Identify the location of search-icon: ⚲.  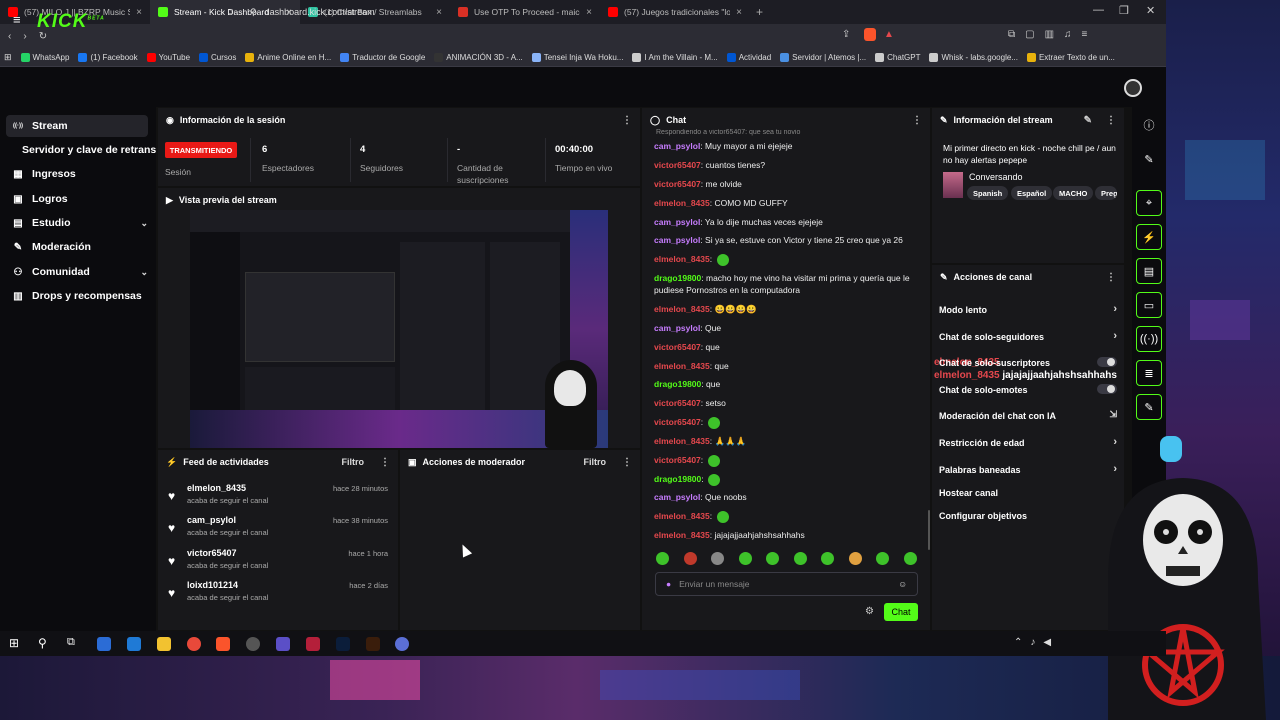
(45, 643).